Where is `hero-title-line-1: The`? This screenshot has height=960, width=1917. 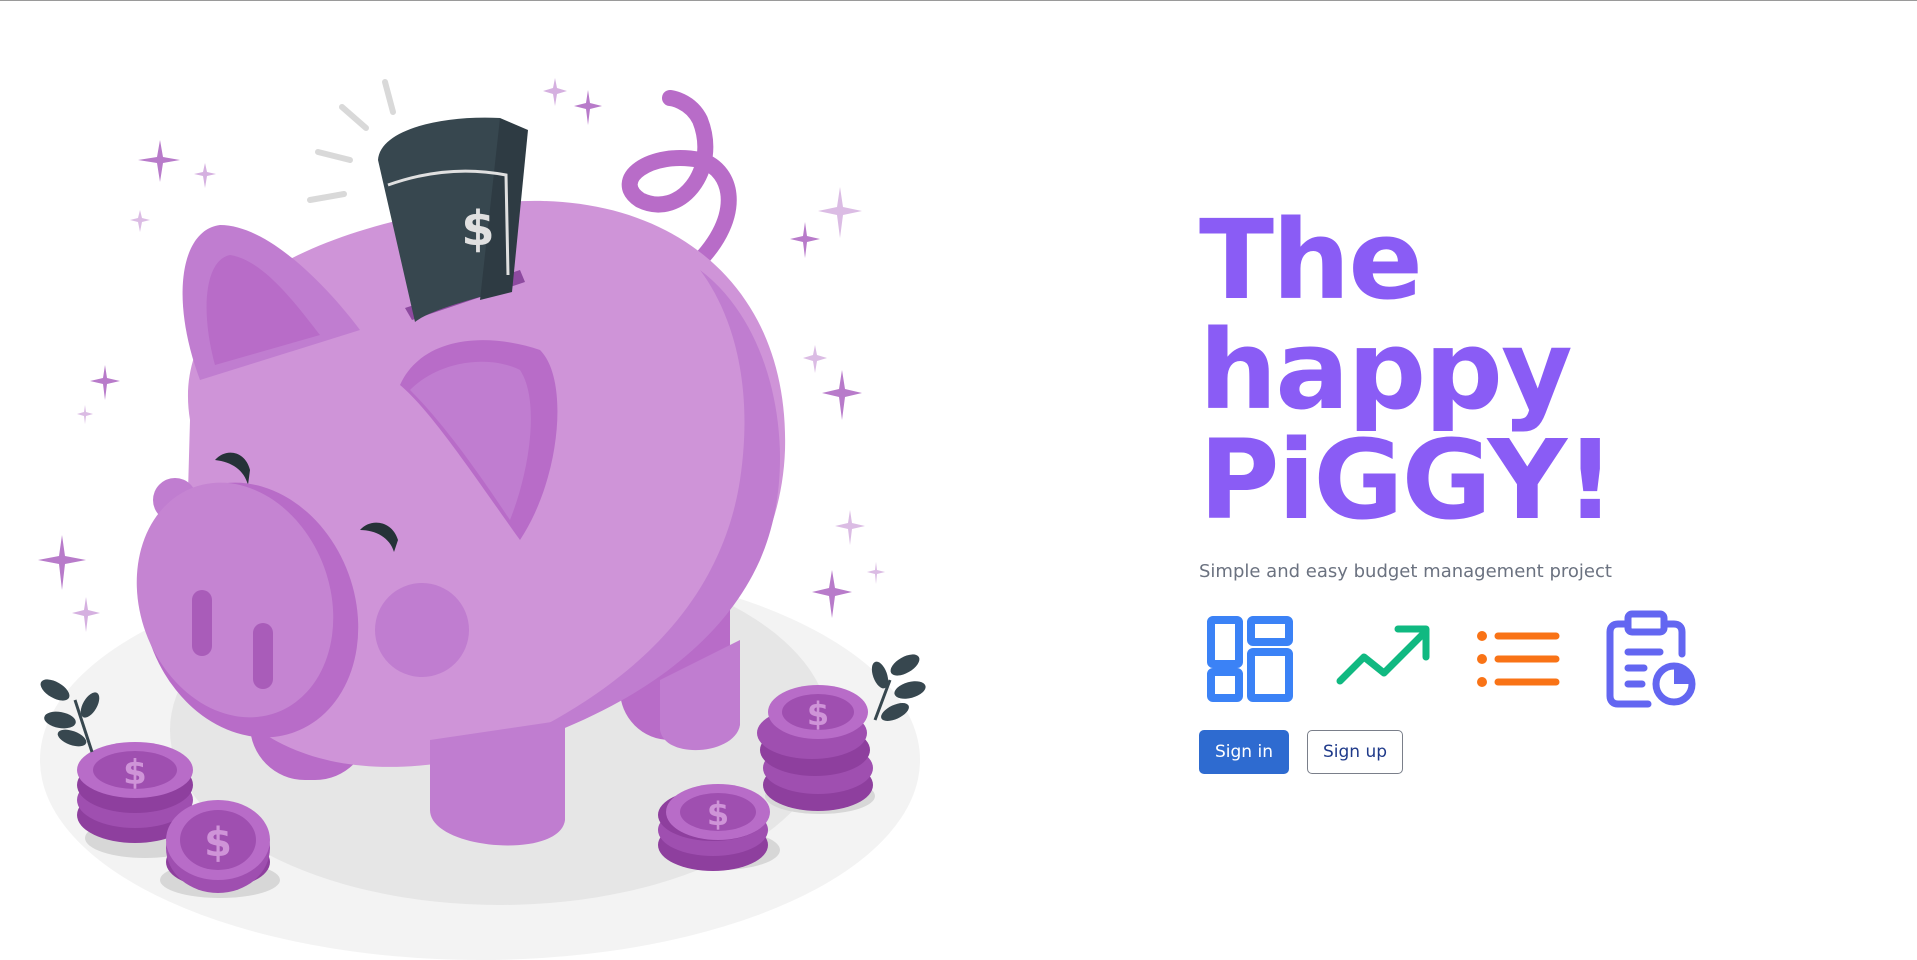
hero-title-line-1: The is located at coordinates (1311, 260).